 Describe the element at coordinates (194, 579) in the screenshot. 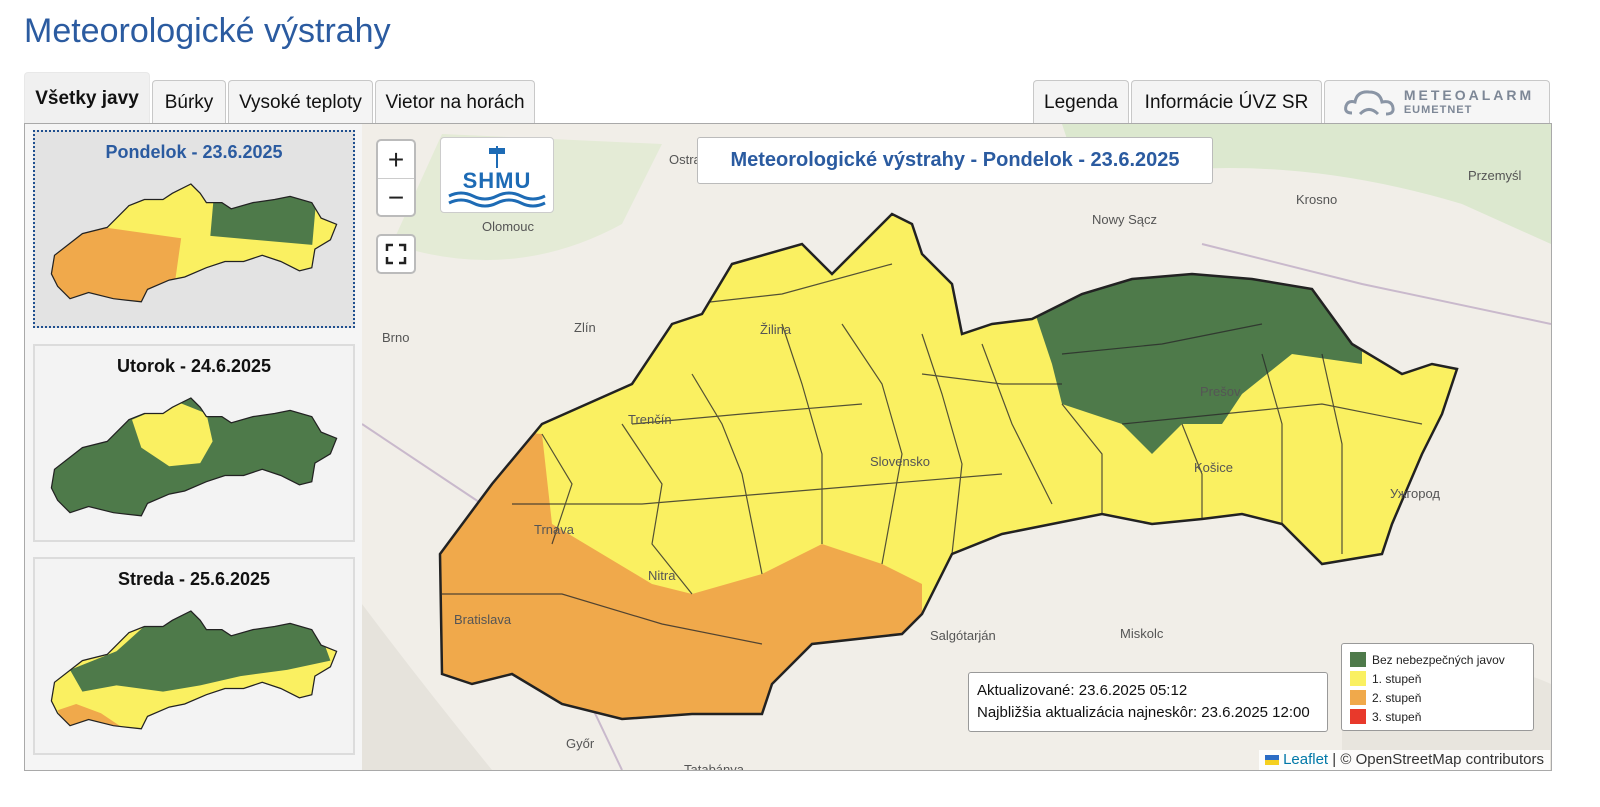

I see `day-title: Streda - 25.6.2025` at that location.